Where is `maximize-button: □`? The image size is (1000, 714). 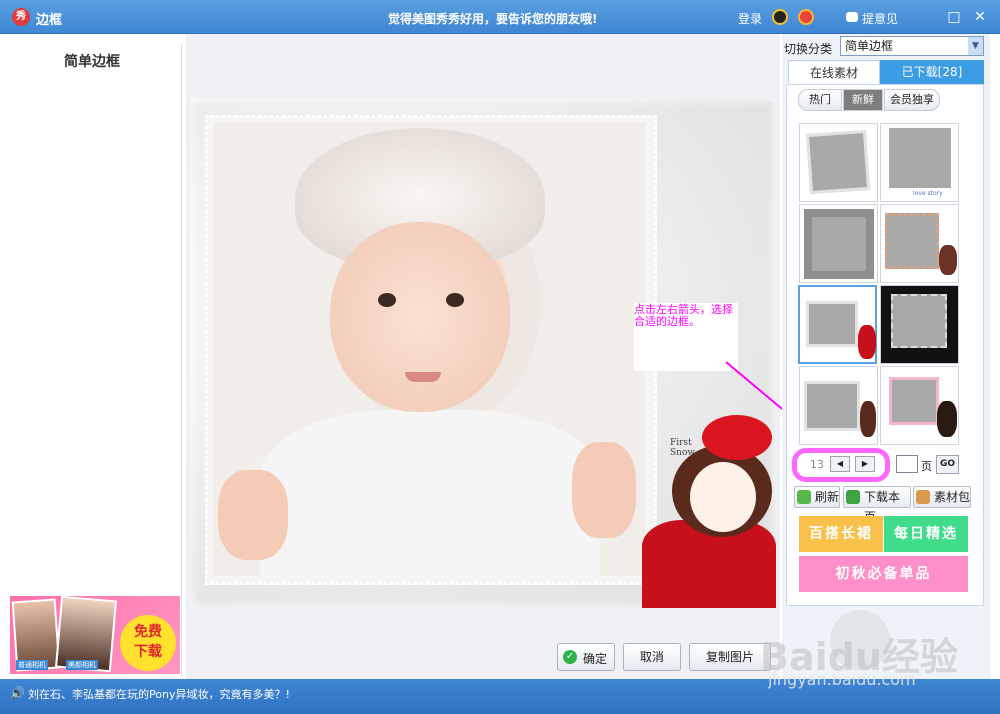 maximize-button: □ is located at coordinates (954, 17).